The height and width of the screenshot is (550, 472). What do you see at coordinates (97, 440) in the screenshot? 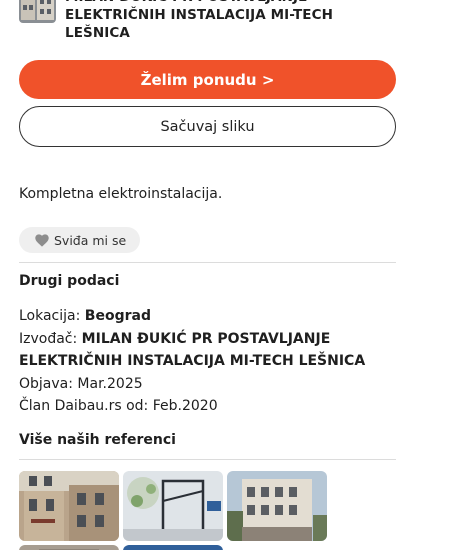
I see `more-references-title: Više naših referenci` at bounding box center [97, 440].